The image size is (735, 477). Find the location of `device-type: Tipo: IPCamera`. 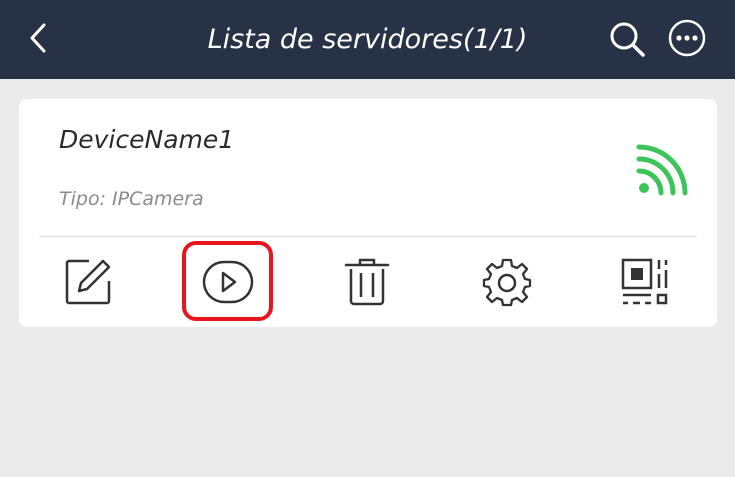

device-type: Tipo: IPCamera is located at coordinates (131, 199).